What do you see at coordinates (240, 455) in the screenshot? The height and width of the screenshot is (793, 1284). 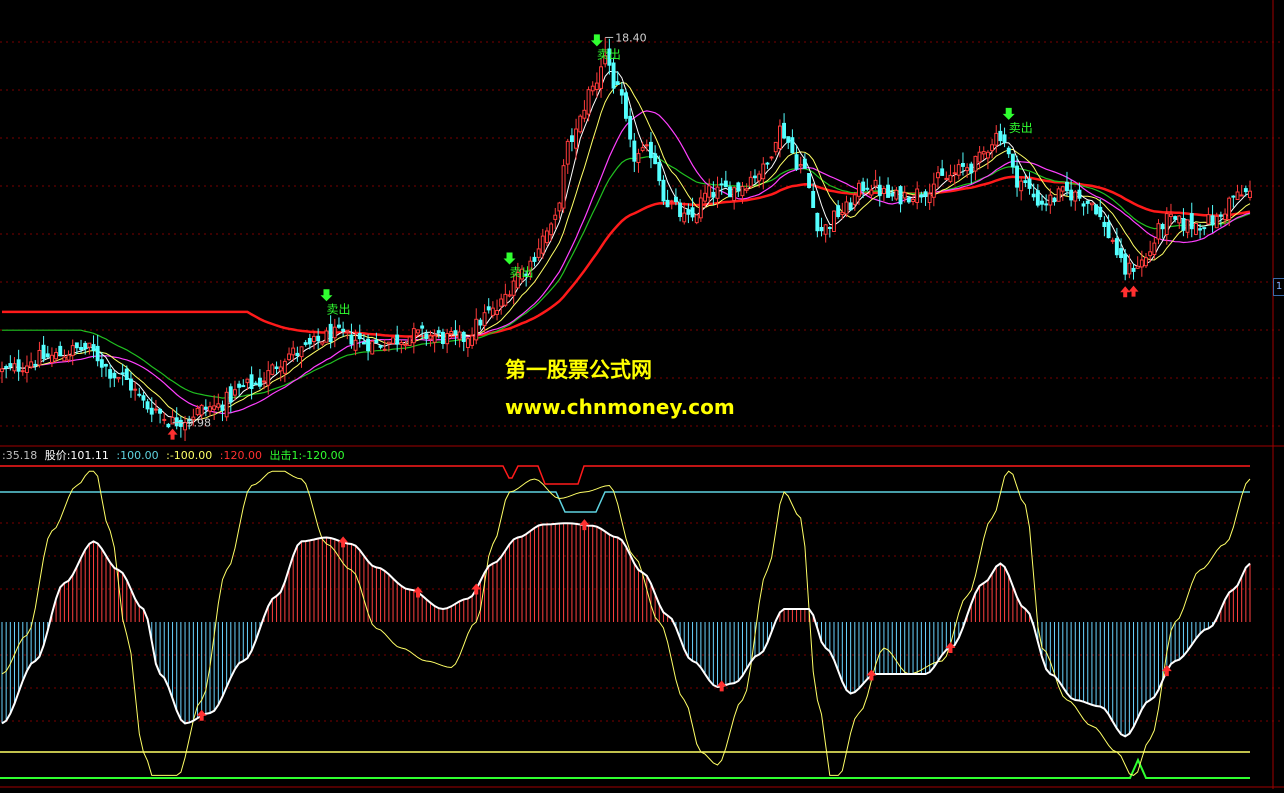 I see `legend-red-line: :120.00` at bounding box center [240, 455].